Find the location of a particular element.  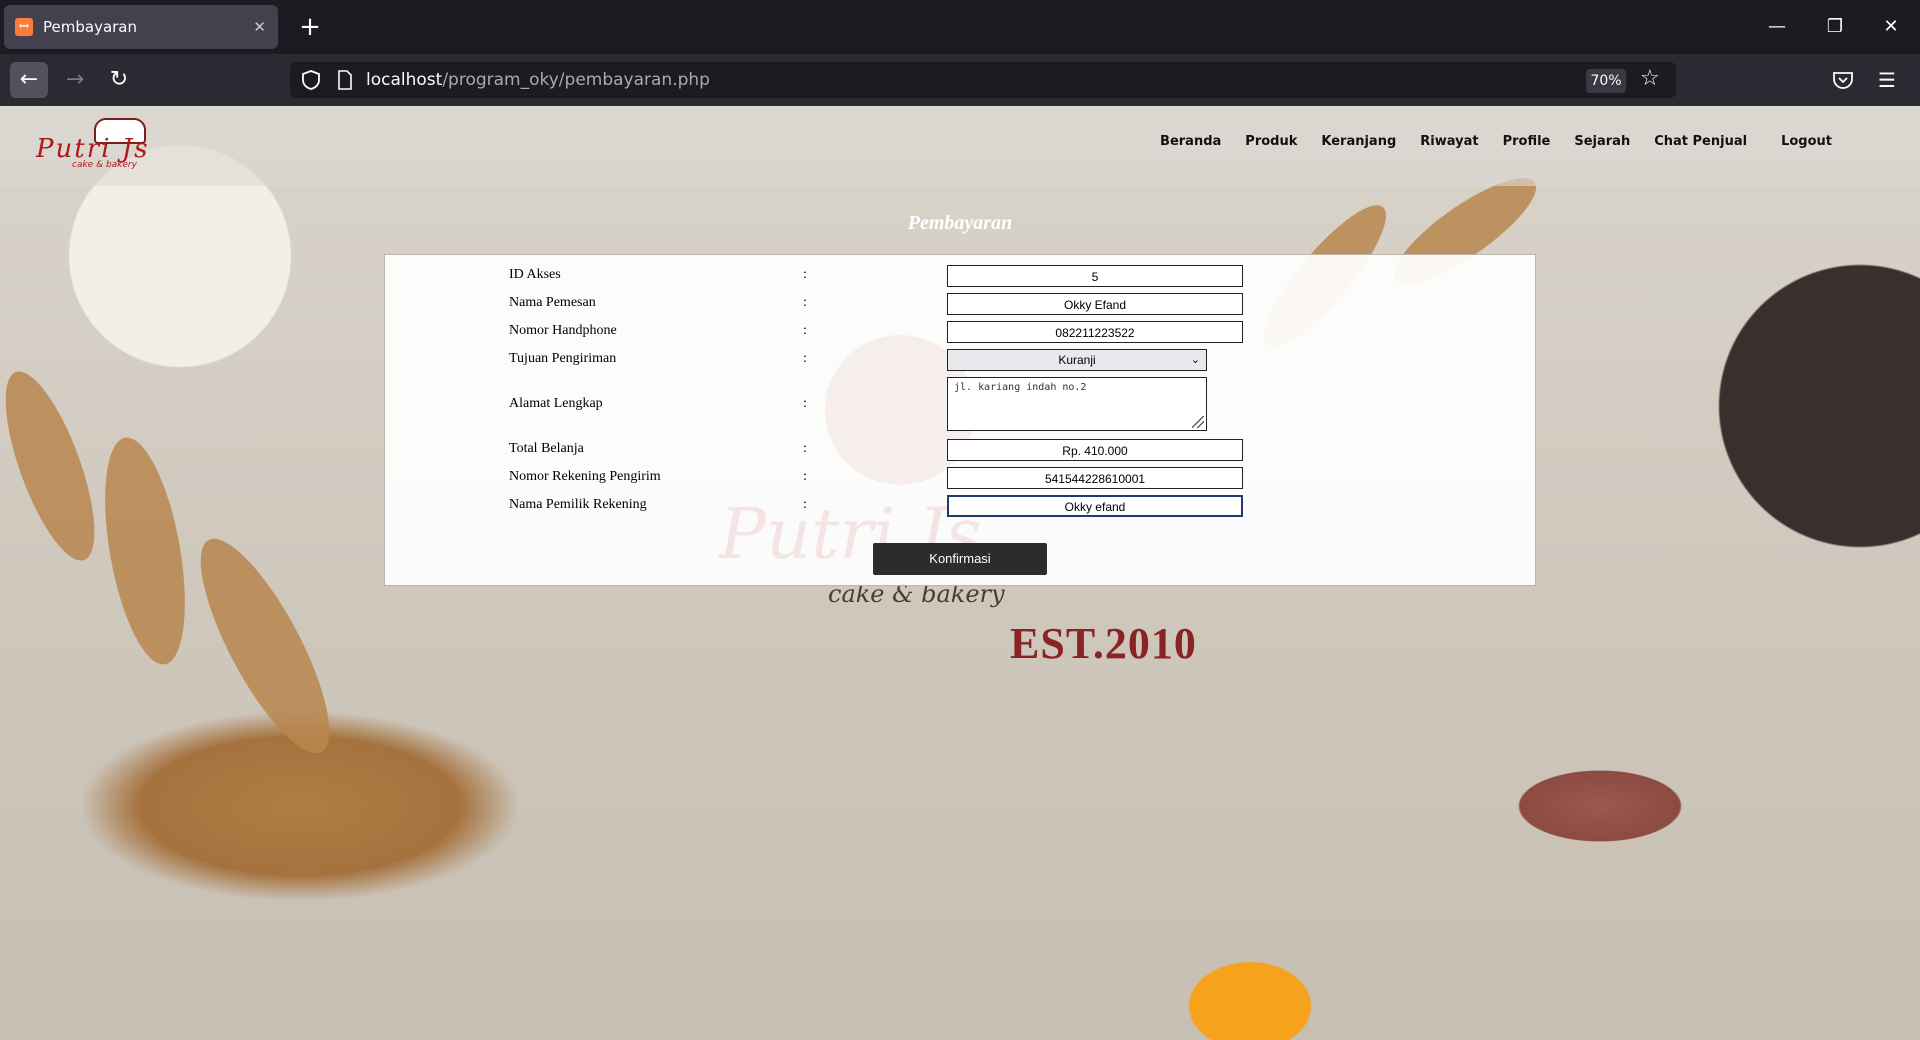

back-icon: ← is located at coordinates (29, 80).